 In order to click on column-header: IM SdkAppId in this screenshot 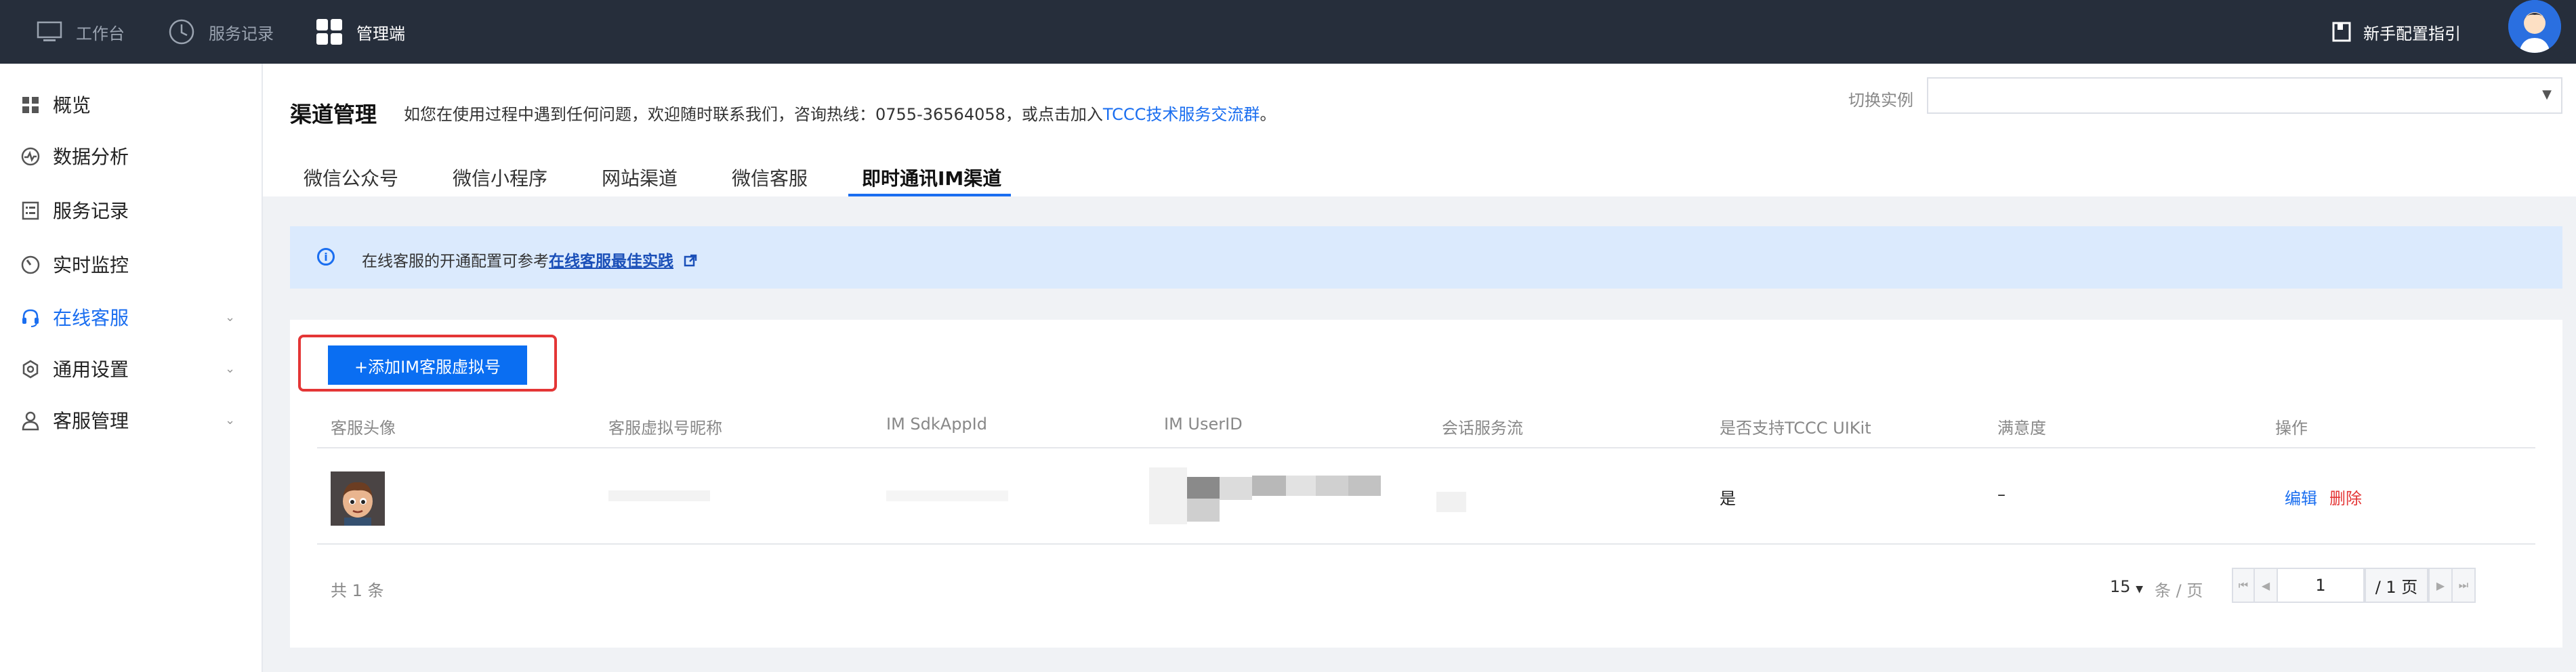, I will do `click(936, 424)`.